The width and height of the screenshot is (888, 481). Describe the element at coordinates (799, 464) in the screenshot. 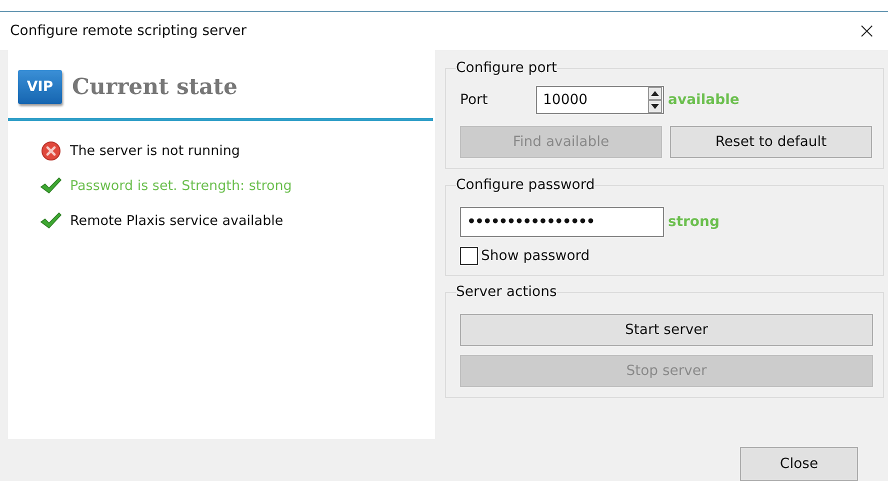

I see `close-dialog-button: Close` at that location.